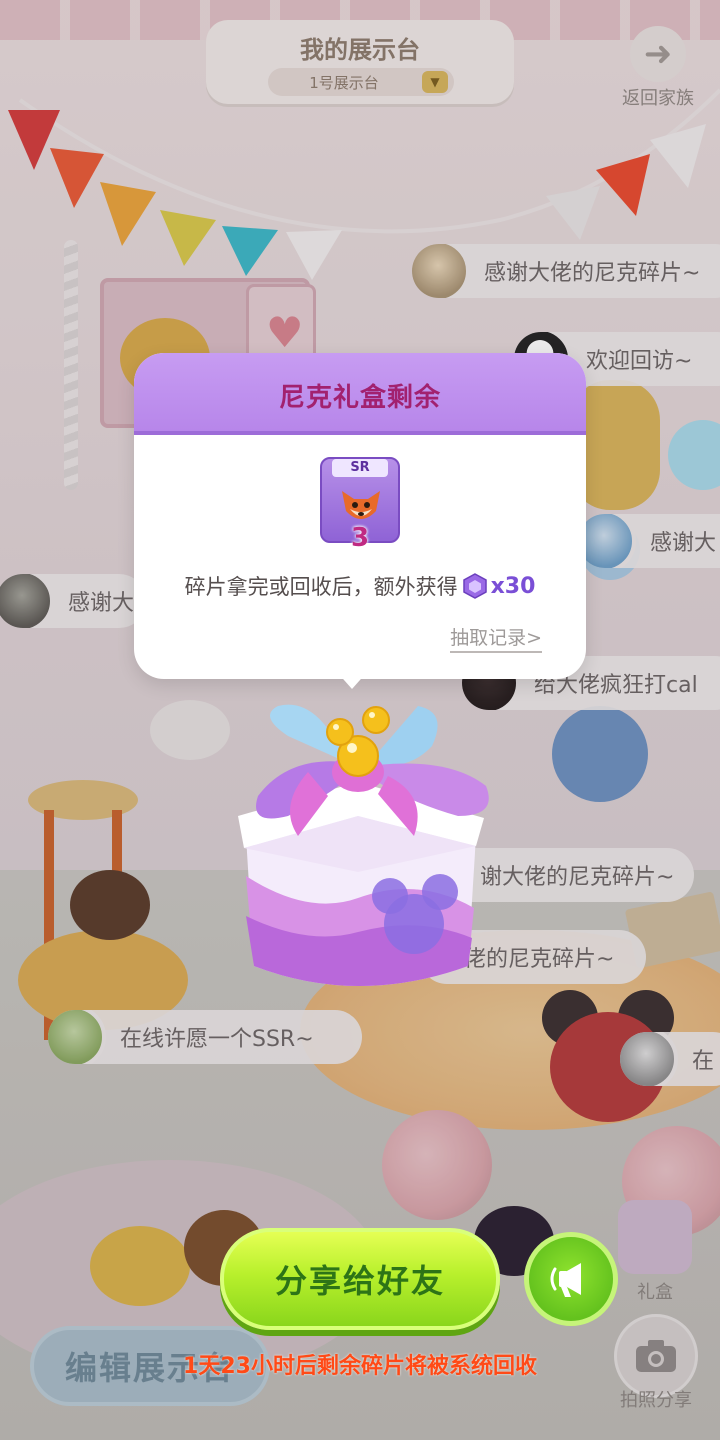 This screenshot has width=720, height=1440. I want to click on nick-giftbox, so click(358, 836).